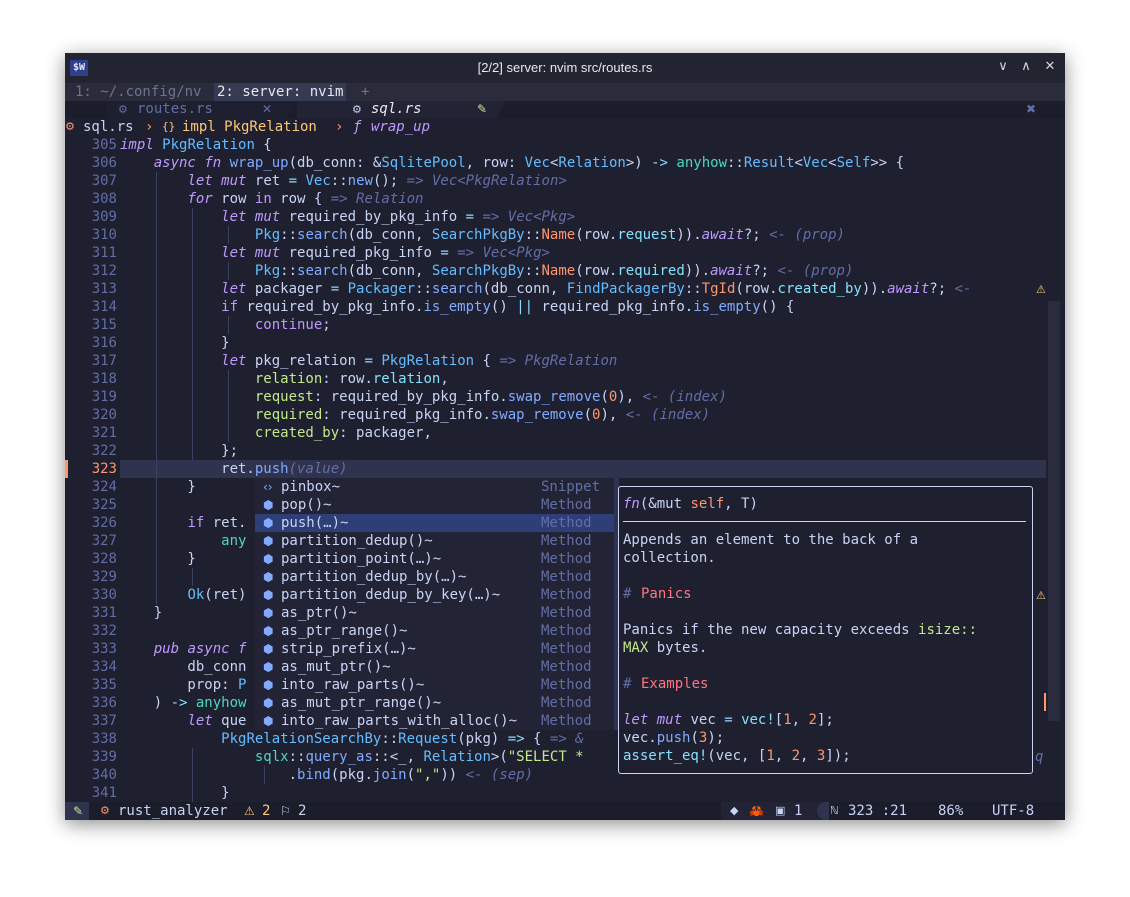 The height and width of the screenshot is (897, 1130). Describe the element at coordinates (434, 649) in the screenshot. I see `completion-item: ⬢ strip_prefix(…)~ Method` at that location.